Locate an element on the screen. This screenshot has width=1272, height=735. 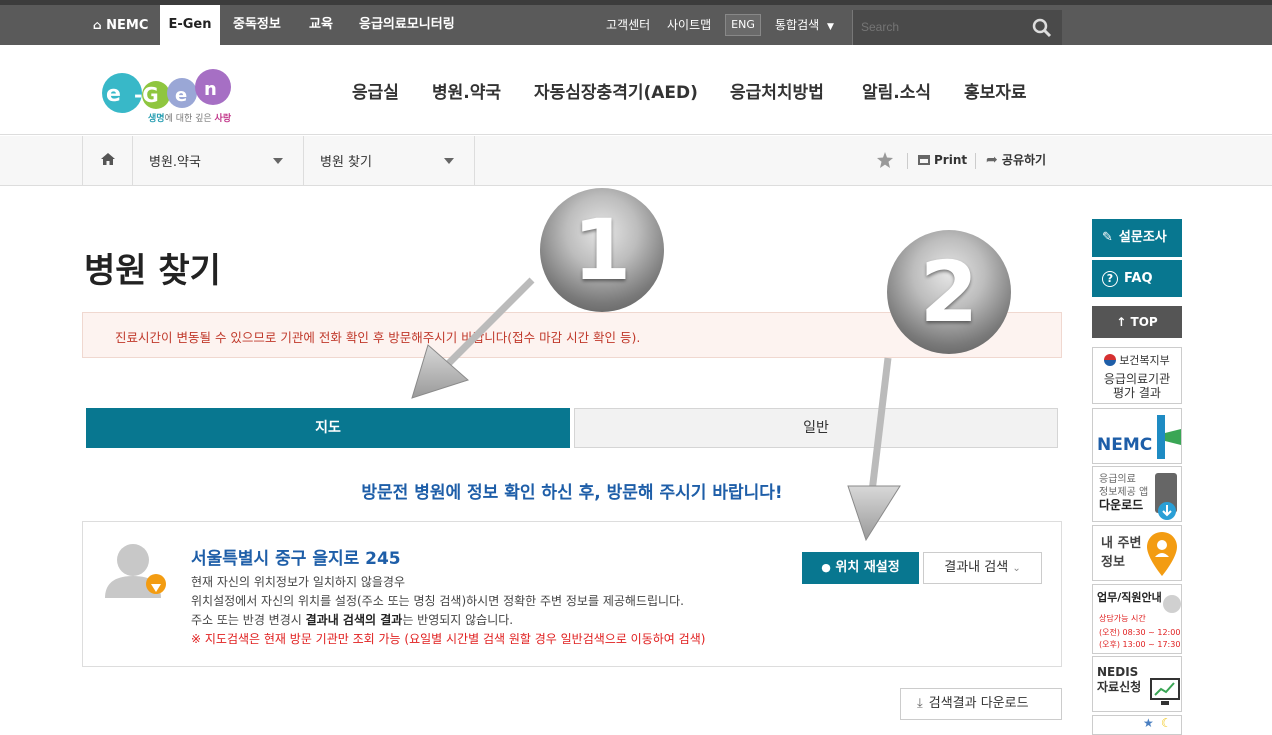
egen-logo: e -G e n 생명에 대한 깊은 사랑 is located at coordinates (167, 96).